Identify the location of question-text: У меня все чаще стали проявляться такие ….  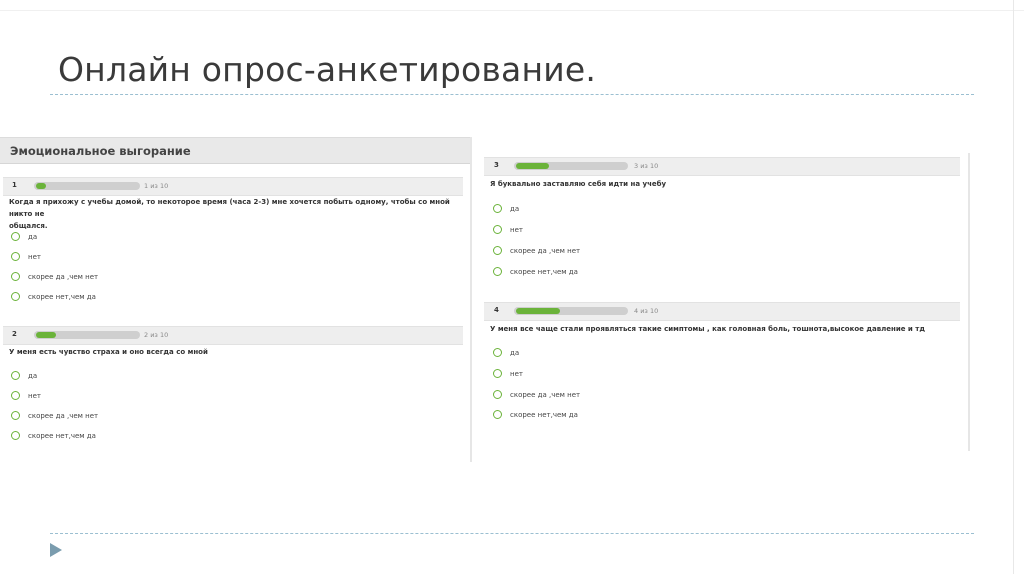
(725, 329).